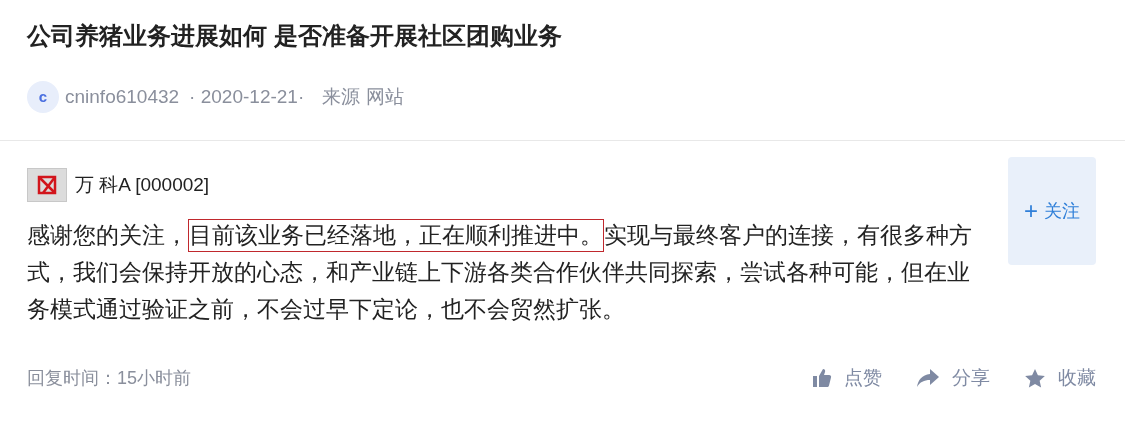 Image resolution: width=1125 pixels, height=436 pixels. I want to click on source-label: 来源 网站, so click(363, 96).